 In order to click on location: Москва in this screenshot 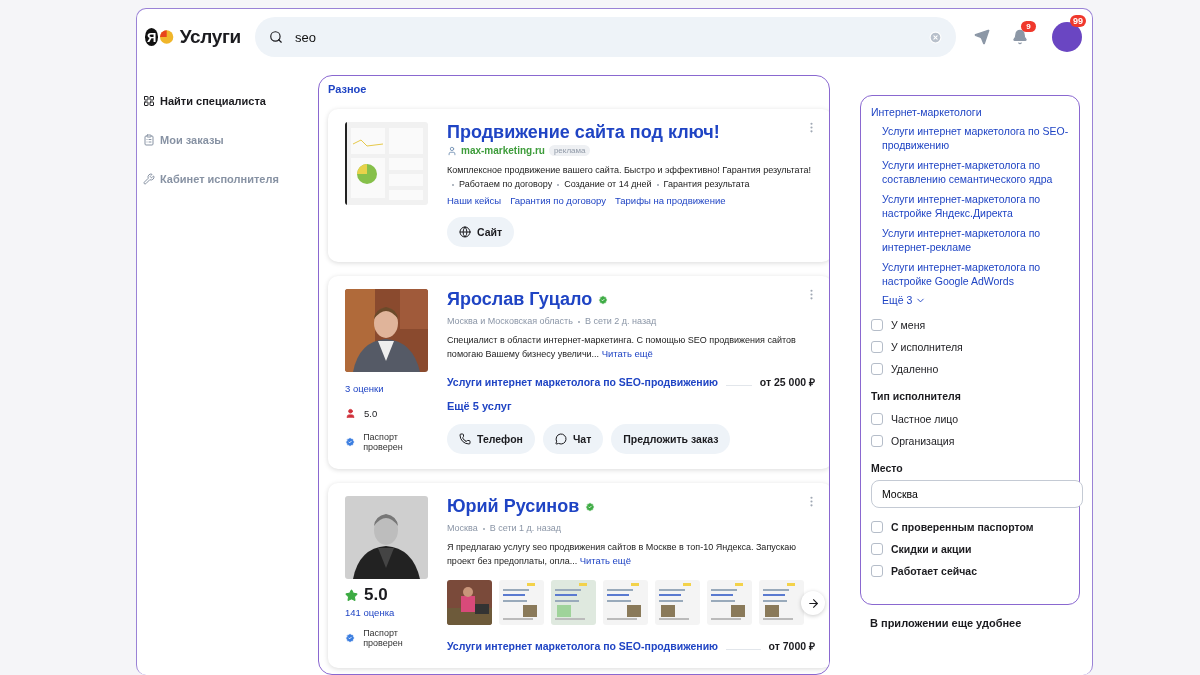, I will do `click(462, 528)`.